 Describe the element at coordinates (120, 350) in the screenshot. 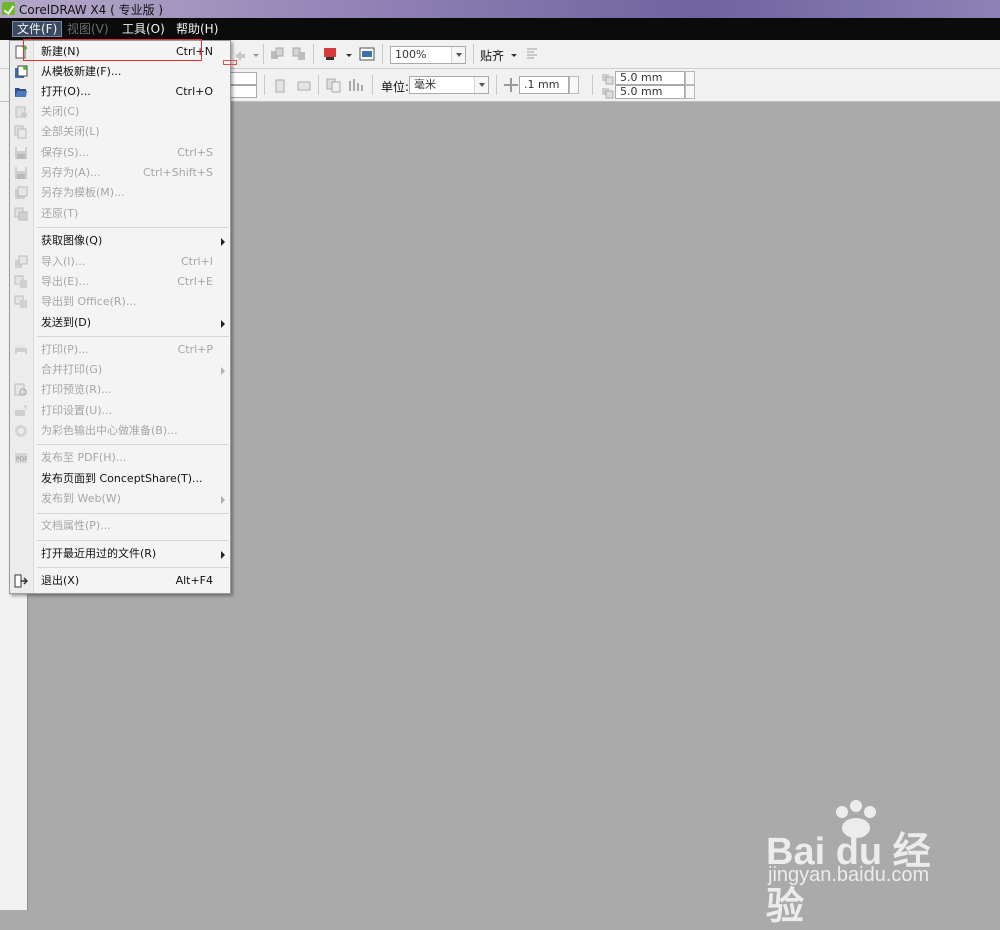

I see `menu-item-print: 打印(P)... Ctrl+P` at that location.